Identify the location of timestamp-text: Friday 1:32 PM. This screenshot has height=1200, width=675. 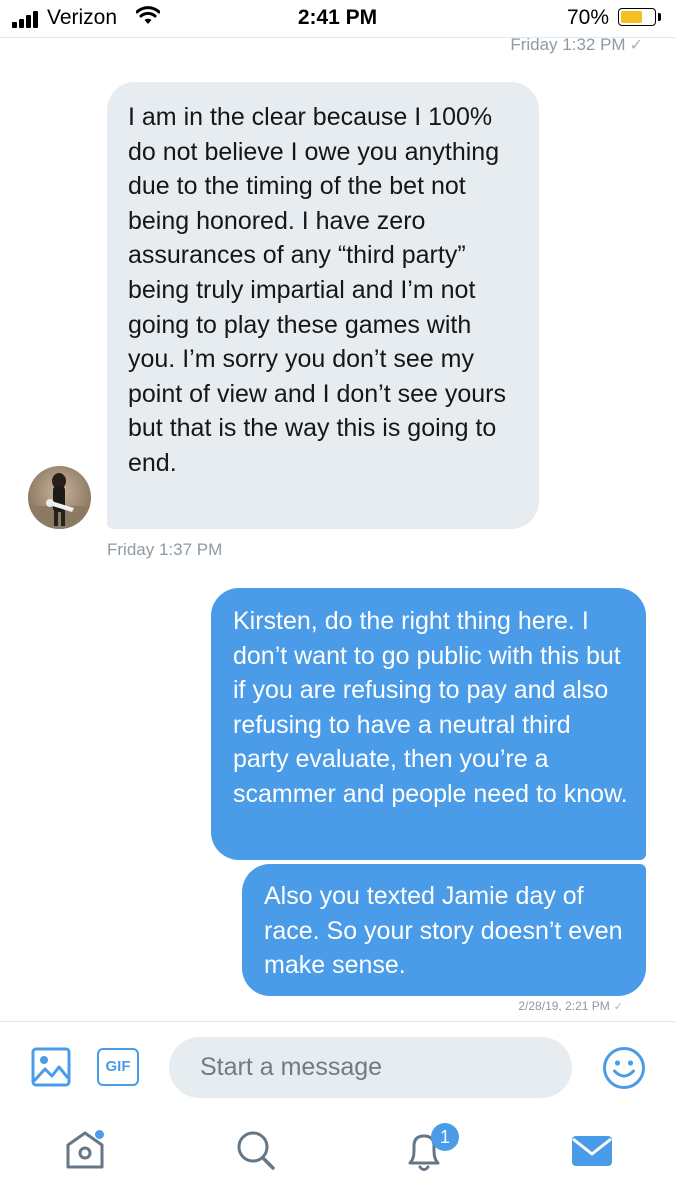
(568, 44).